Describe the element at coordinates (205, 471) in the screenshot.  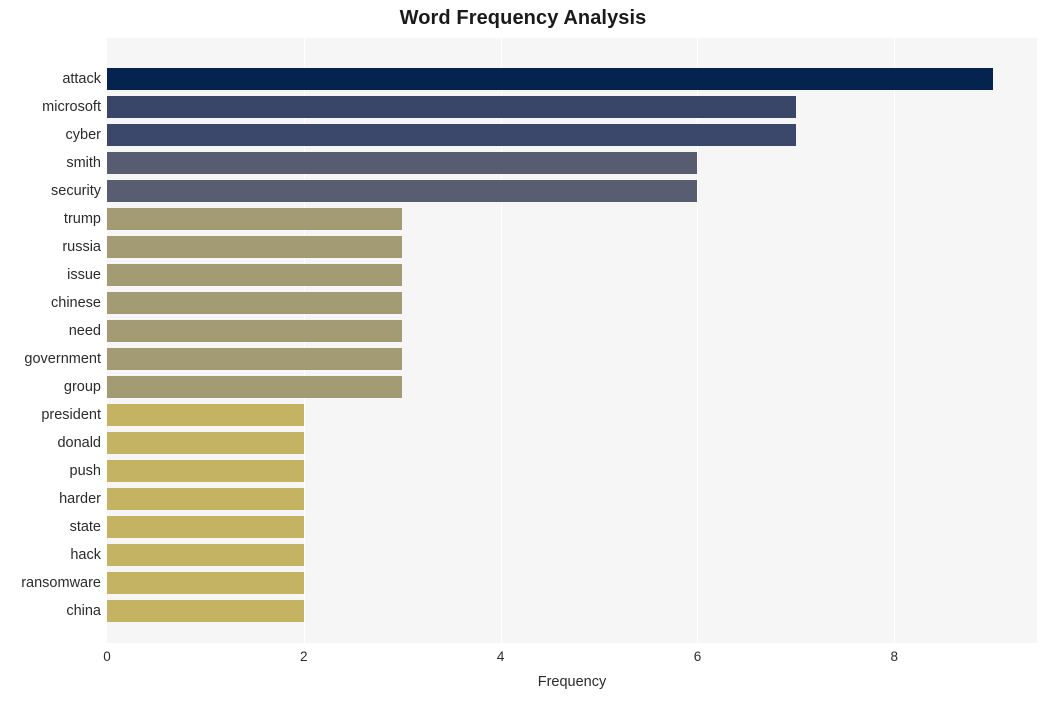
I see `bar-push` at that location.